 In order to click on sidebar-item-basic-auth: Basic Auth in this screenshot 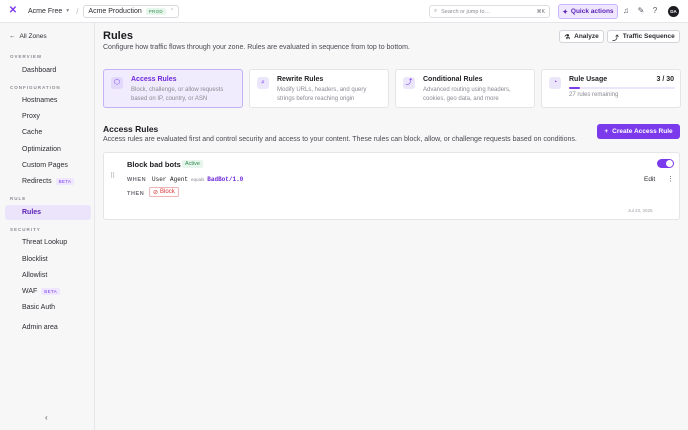, I will do `click(48, 307)`.